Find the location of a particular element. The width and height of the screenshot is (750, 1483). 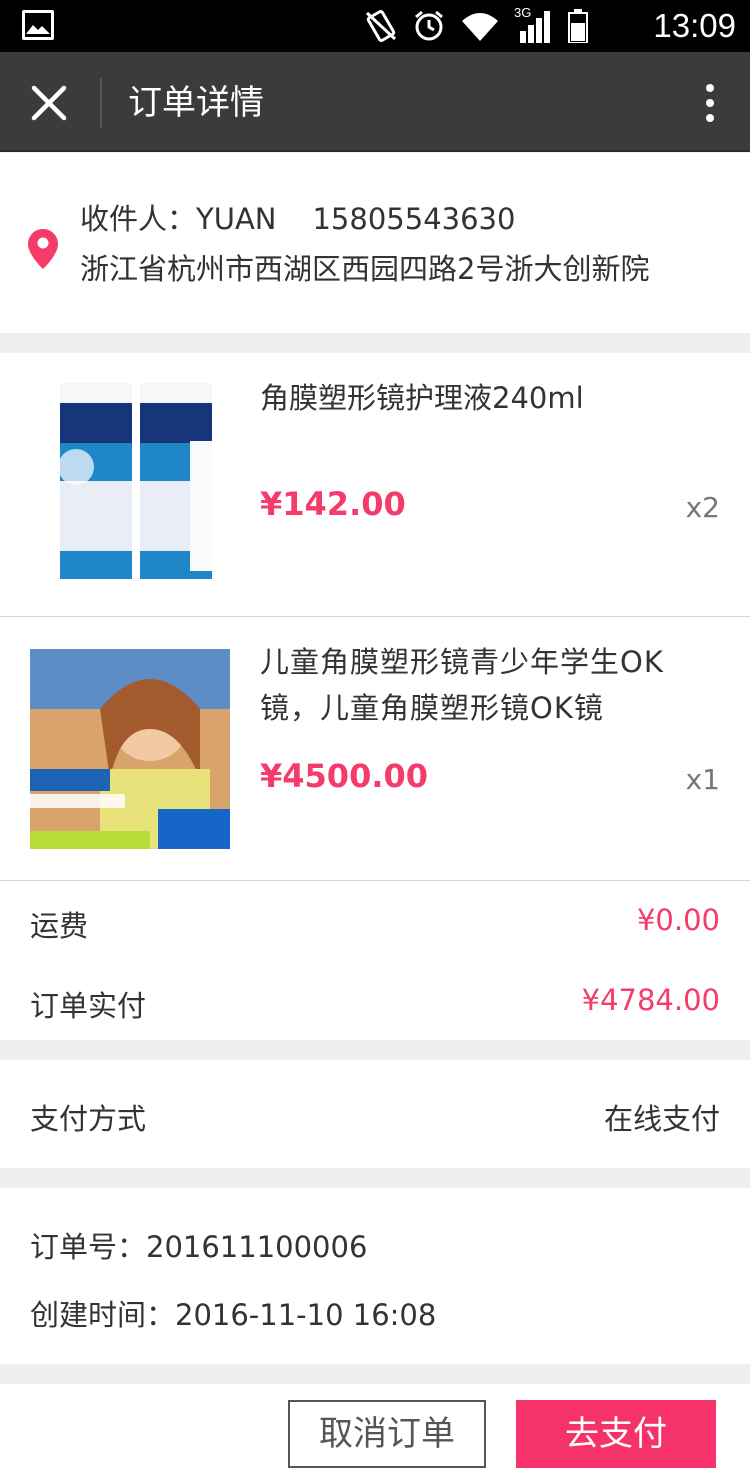

pay-button: 去支付 is located at coordinates (616, 1434).